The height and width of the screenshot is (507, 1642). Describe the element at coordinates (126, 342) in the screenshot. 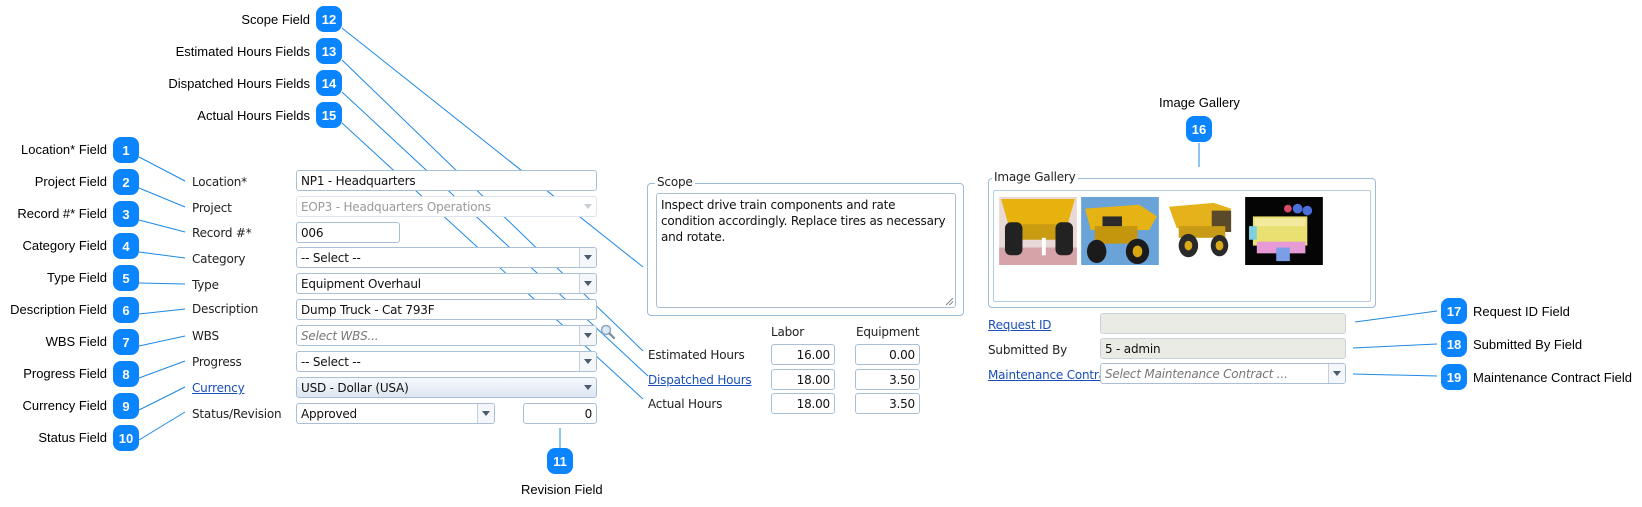

I see `callout-badge-7: 7` at that location.